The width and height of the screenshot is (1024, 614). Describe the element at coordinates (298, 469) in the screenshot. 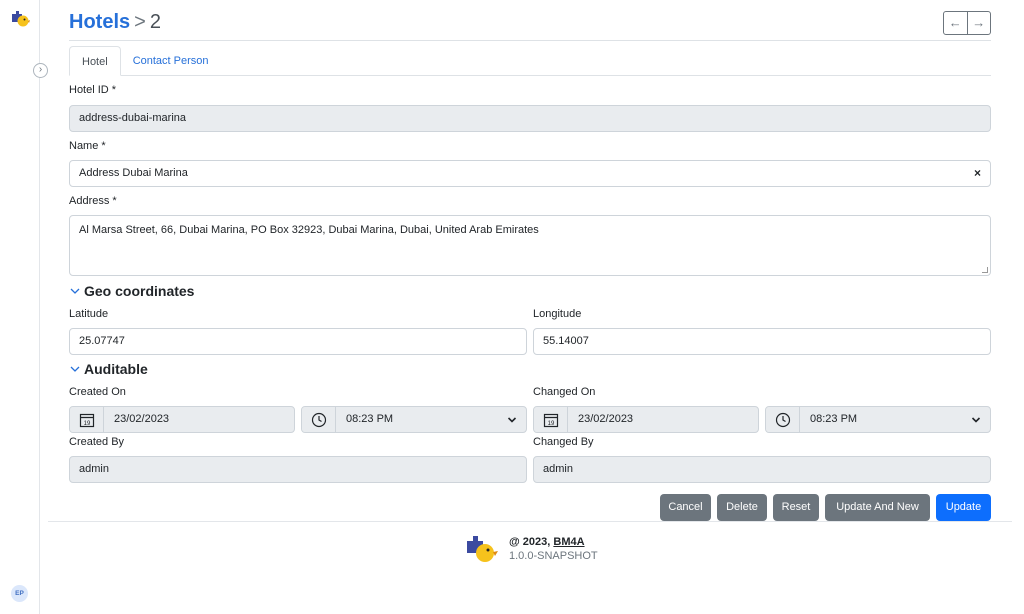

I see `created-by-field: admin` at that location.